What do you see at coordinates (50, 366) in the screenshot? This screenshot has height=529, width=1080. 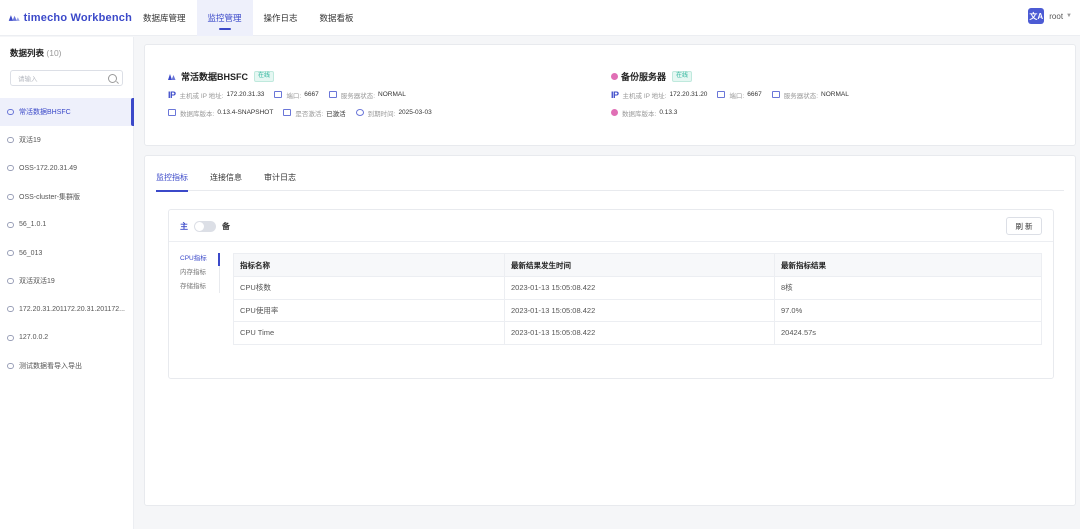 I see `sidebar-item-label: 测试数据看导入导出` at bounding box center [50, 366].